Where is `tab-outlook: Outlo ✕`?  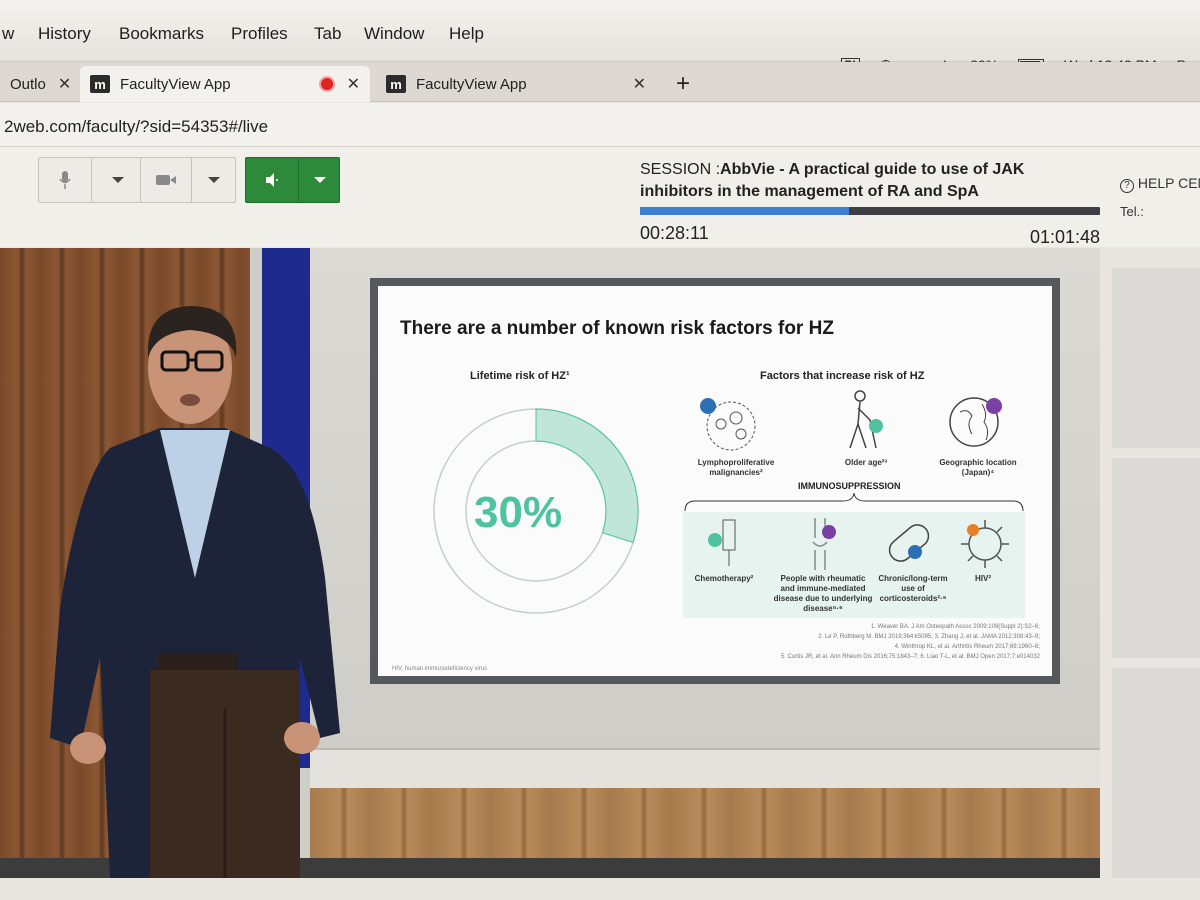
tab-outlook: Outlo ✕ is located at coordinates (35, 84).